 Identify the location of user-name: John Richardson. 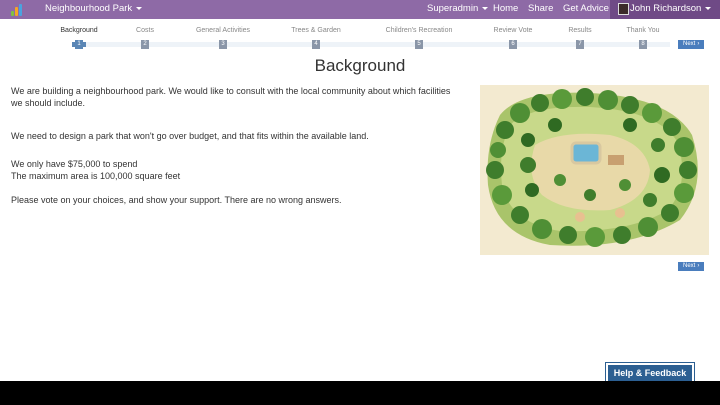
(666, 8).